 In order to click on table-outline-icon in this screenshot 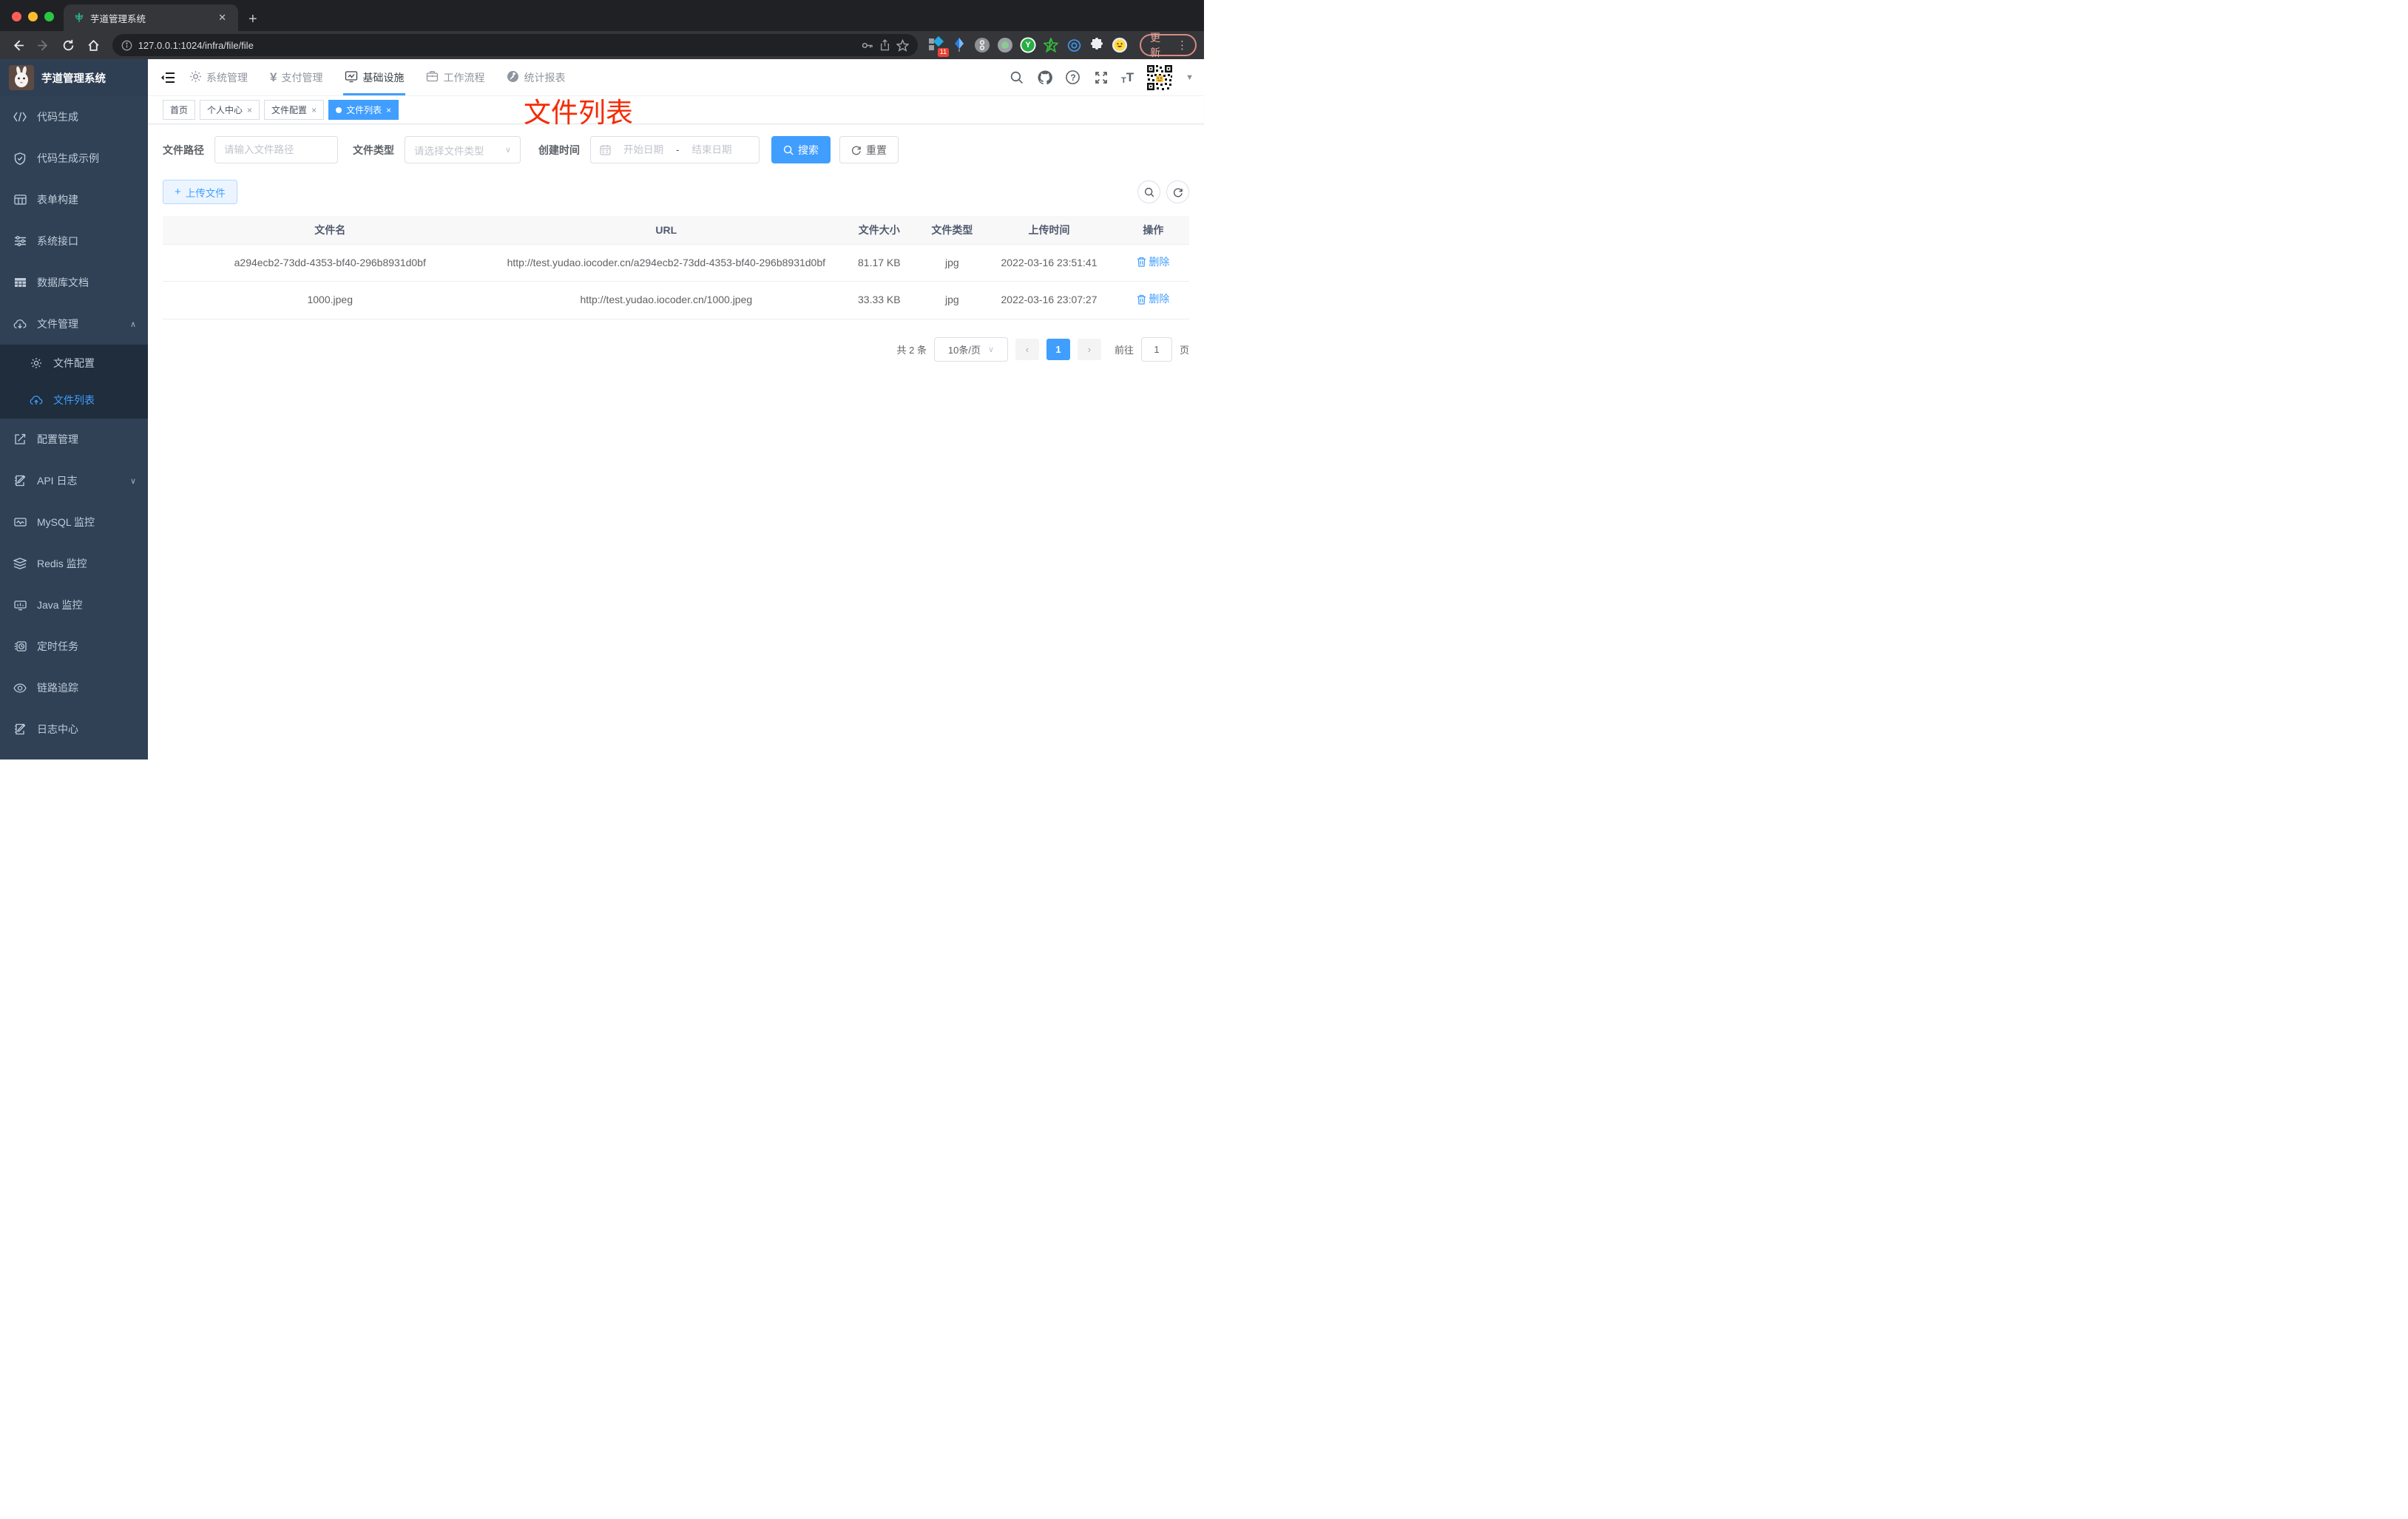, I will do `click(20, 199)`.